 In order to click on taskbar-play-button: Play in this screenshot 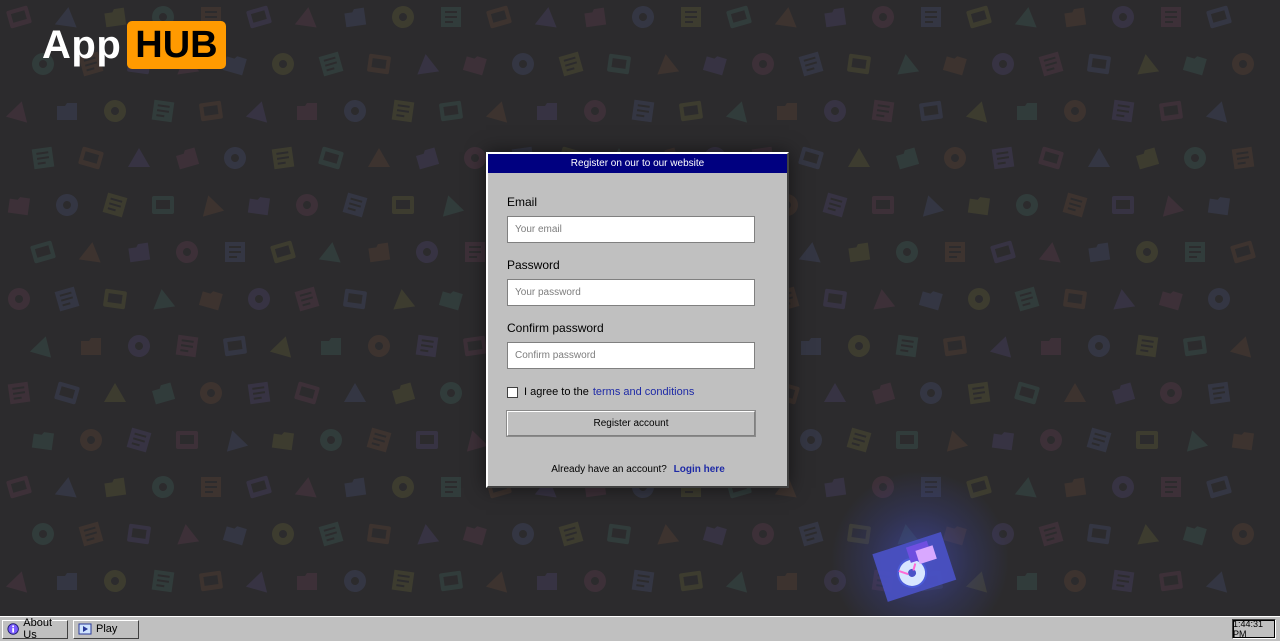, I will do `click(106, 629)`.